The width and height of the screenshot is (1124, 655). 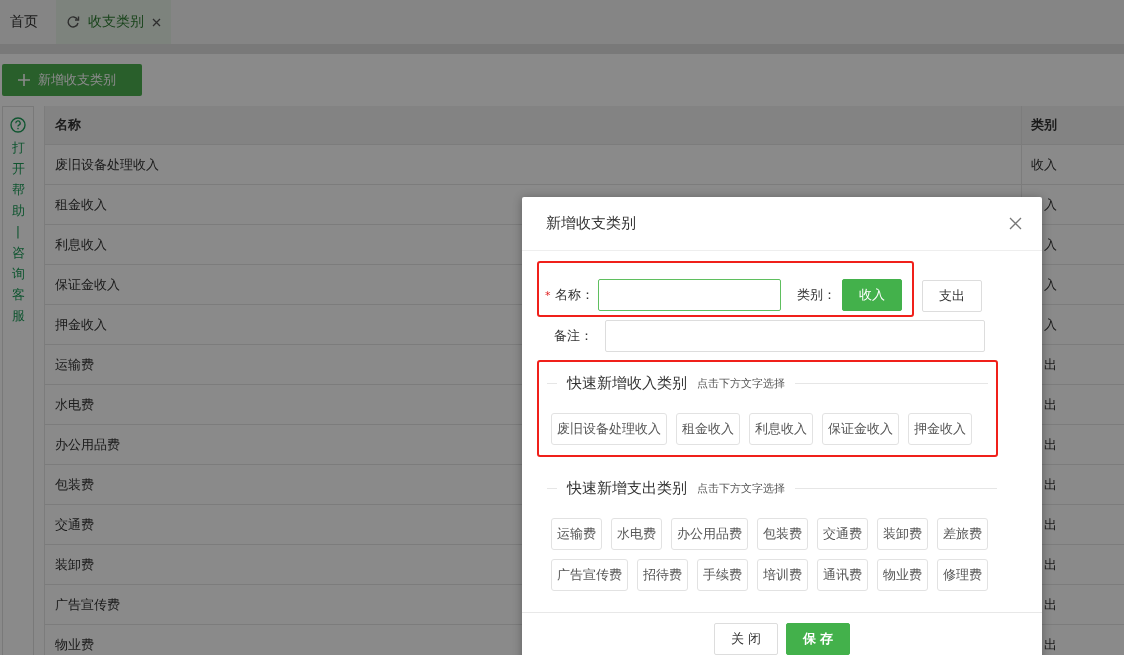 I want to click on quick-pick-chip: 办公用品费, so click(x=709, y=534).